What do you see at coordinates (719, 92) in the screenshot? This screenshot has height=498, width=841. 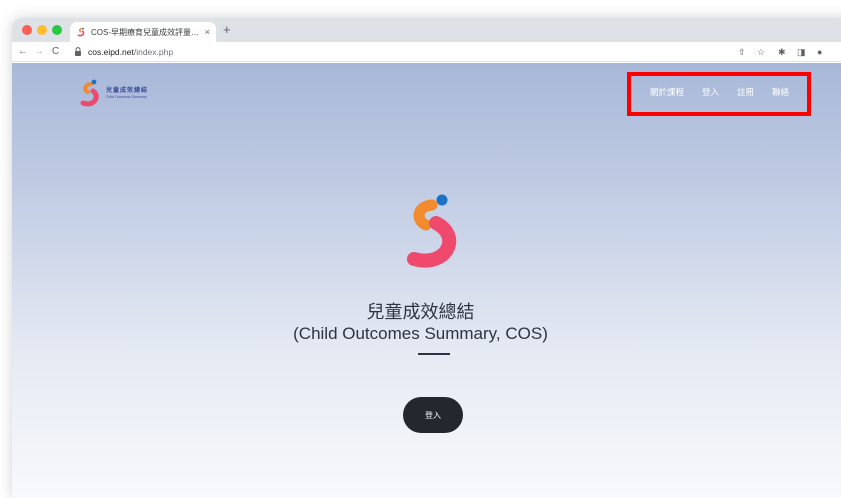 I see `site-nav: 關於課程 登入 註冊 聯絡` at bounding box center [719, 92].